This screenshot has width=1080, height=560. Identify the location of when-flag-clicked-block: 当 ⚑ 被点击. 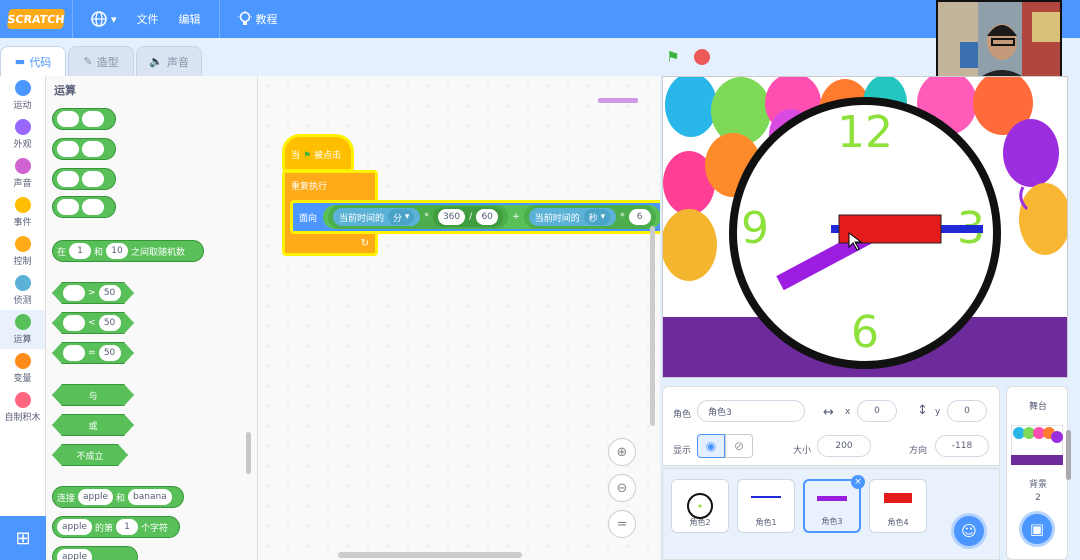
(318, 153).